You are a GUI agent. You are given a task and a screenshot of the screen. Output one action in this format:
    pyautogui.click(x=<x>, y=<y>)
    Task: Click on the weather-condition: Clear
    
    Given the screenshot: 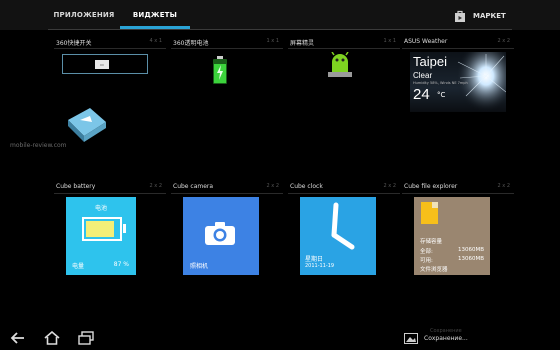 What is the action you would take?
    pyautogui.click(x=423, y=75)
    